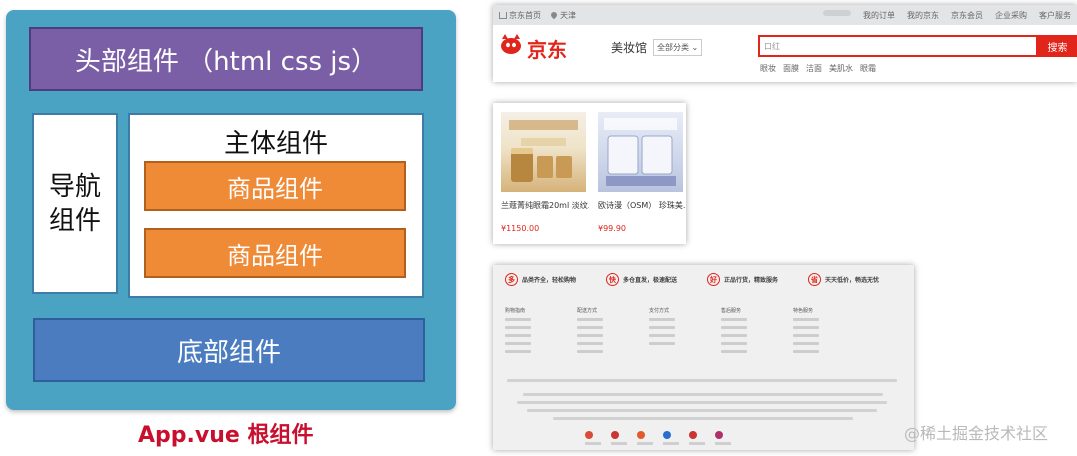 The height and width of the screenshot is (456, 1077). What do you see at coordinates (742, 279) in the screenshot?
I see `service-item: 好 正品行货，精致服务` at bounding box center [742, 279].